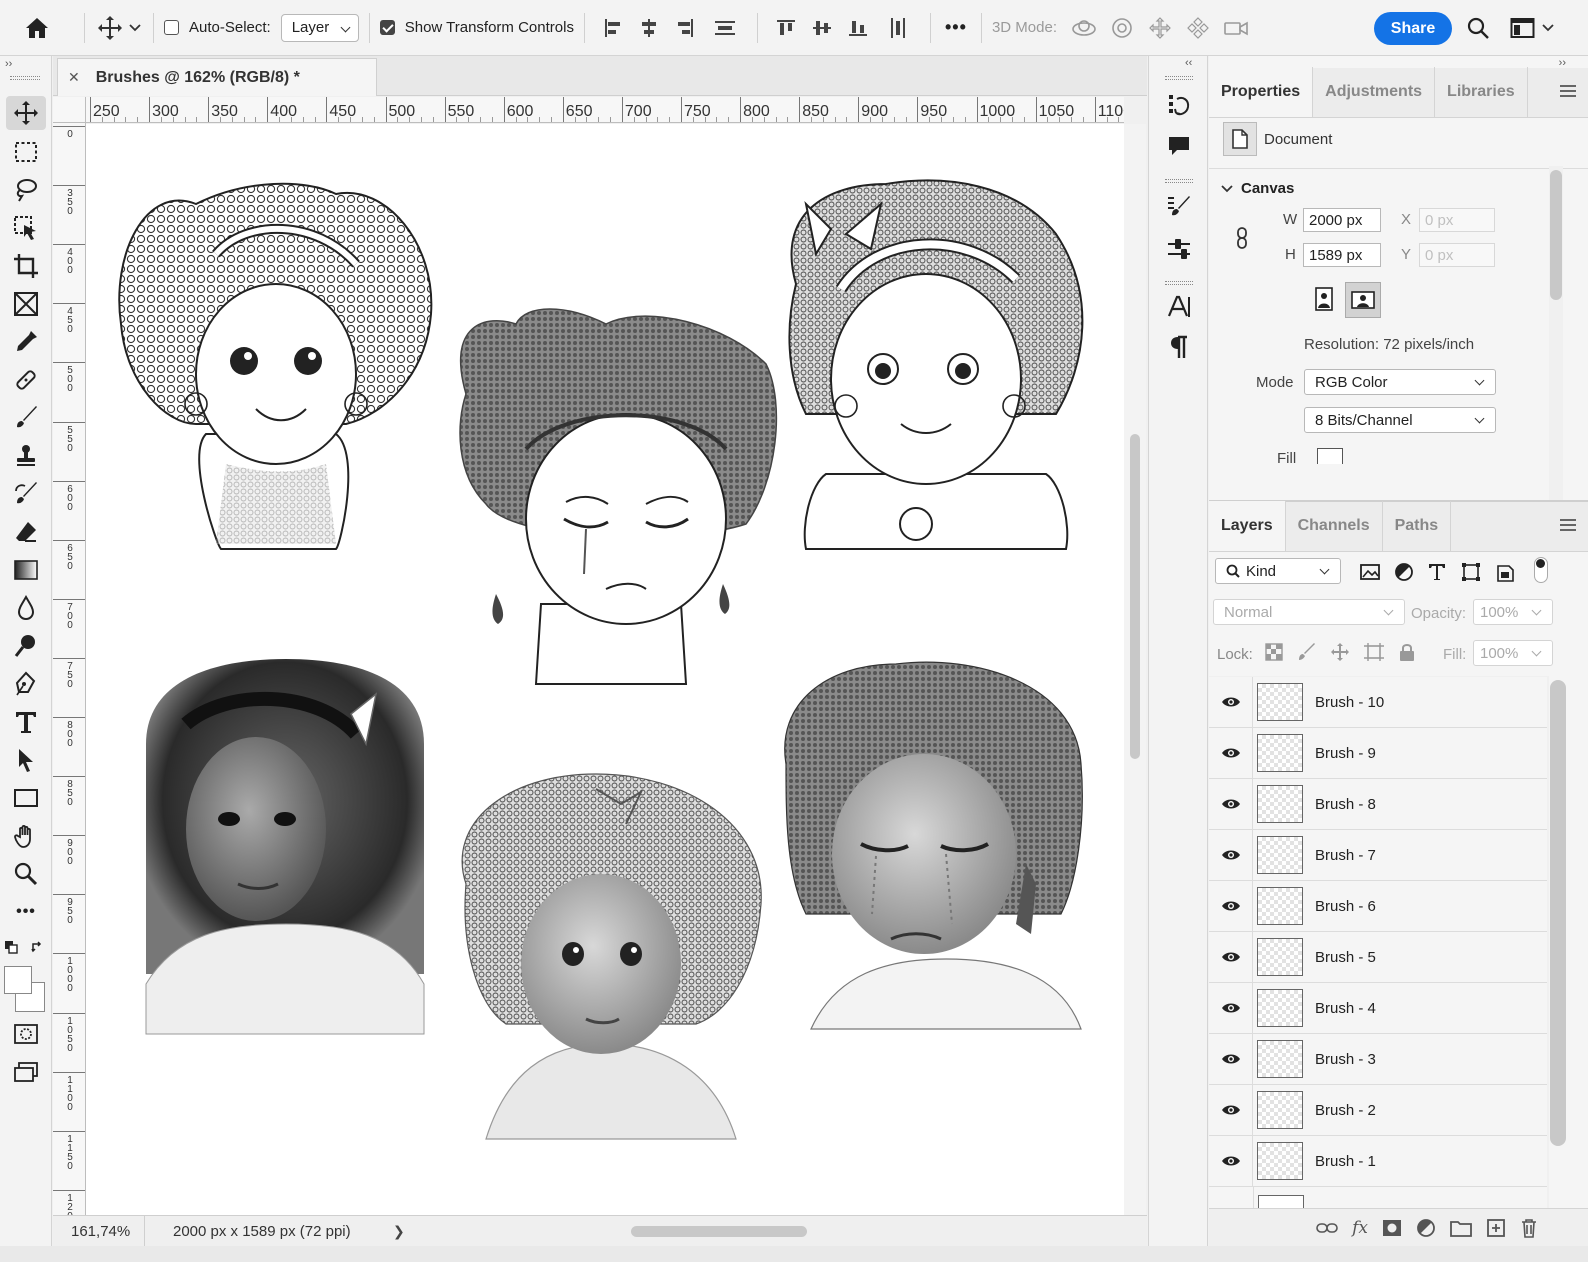  Describe the element at coordinates (1556, 333) in the screenshot. I see `properties-scrollbar` at that location.